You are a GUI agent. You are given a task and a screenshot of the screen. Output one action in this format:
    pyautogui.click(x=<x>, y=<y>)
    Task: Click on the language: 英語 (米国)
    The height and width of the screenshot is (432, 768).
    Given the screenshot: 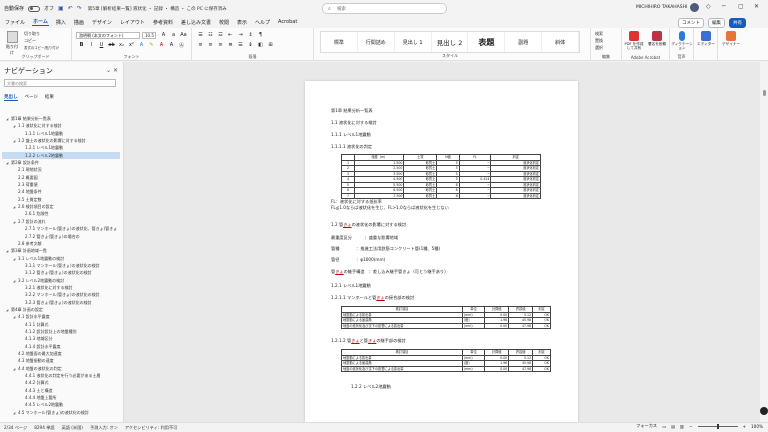 What is the action you would take?
    pyautogui.click(x=72, y=428)
    